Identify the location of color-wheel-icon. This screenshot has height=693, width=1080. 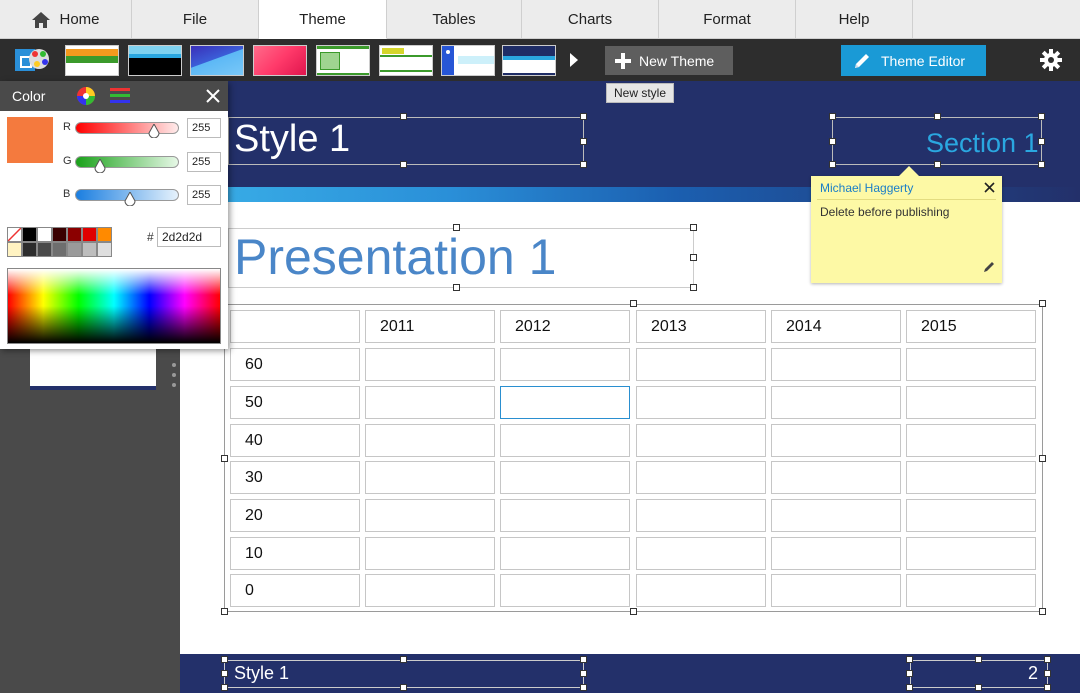
(86, 96).